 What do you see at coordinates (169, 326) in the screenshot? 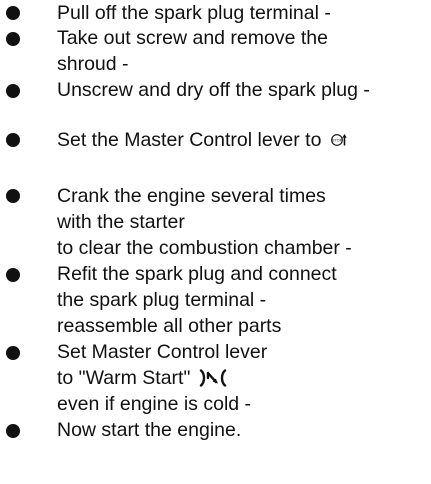
I see `step-text: reassemble all other parts` at bounding box center [169, 326].